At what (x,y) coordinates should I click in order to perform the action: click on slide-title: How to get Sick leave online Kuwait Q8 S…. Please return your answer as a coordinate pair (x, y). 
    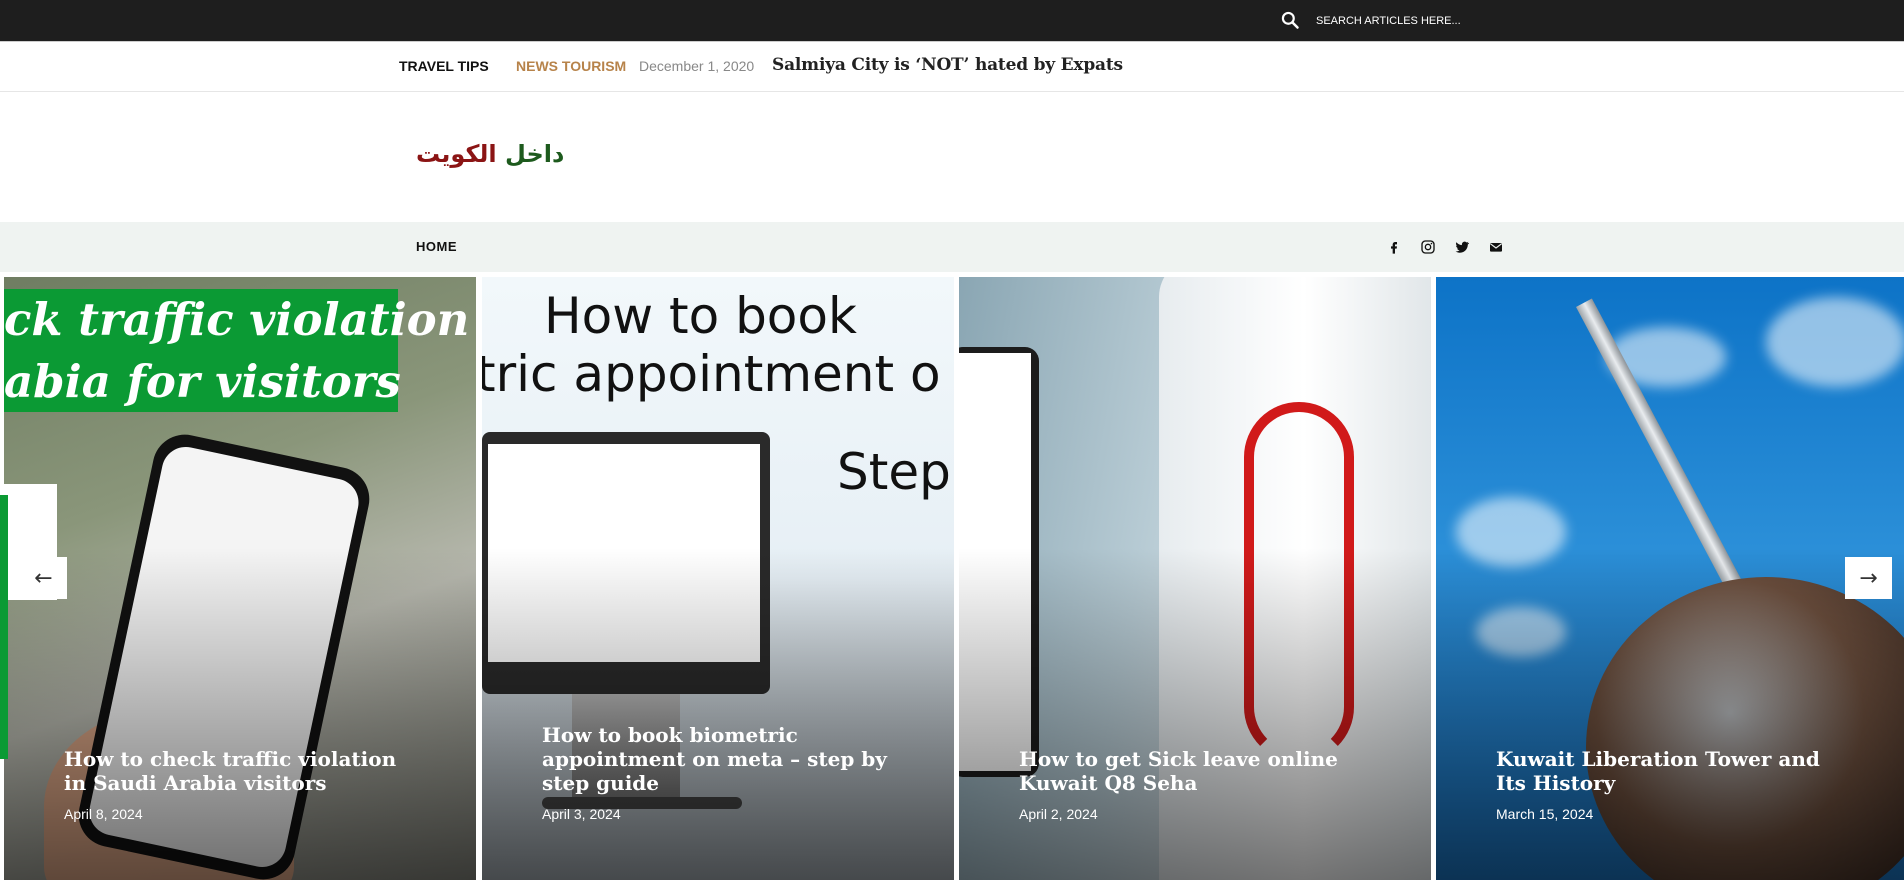
    Looking at the image, I should click on (1199, 771).